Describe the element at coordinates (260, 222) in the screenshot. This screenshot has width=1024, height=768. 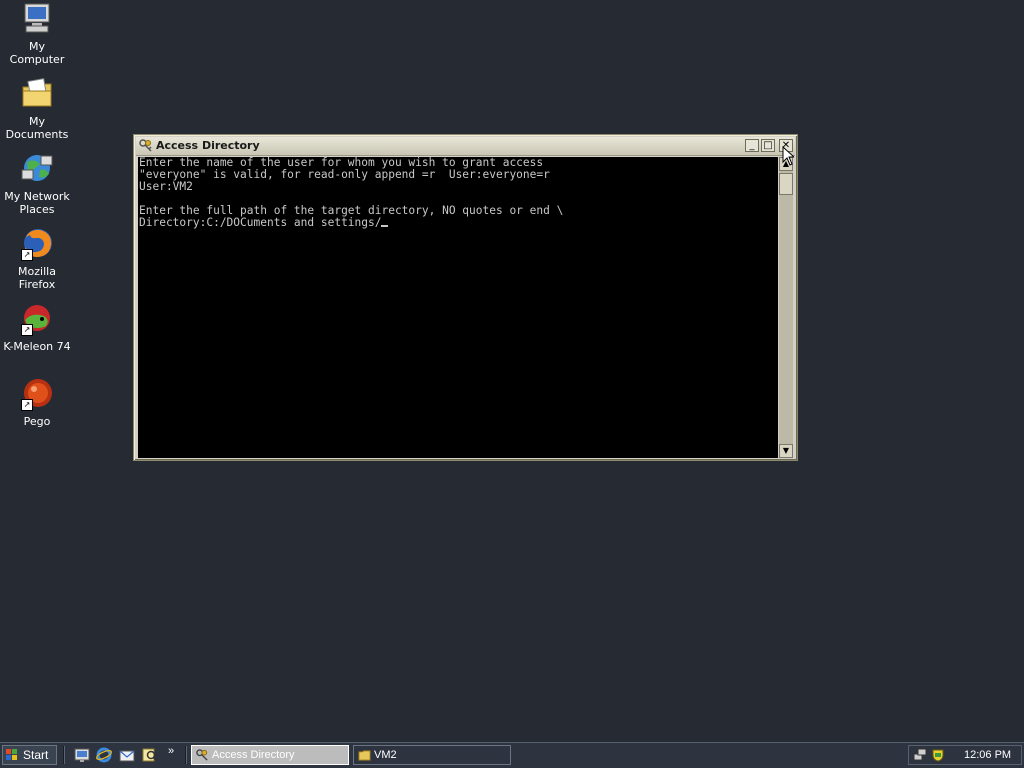
I see `console-line: Directory:C:/DOCuments and settings/` at that location.